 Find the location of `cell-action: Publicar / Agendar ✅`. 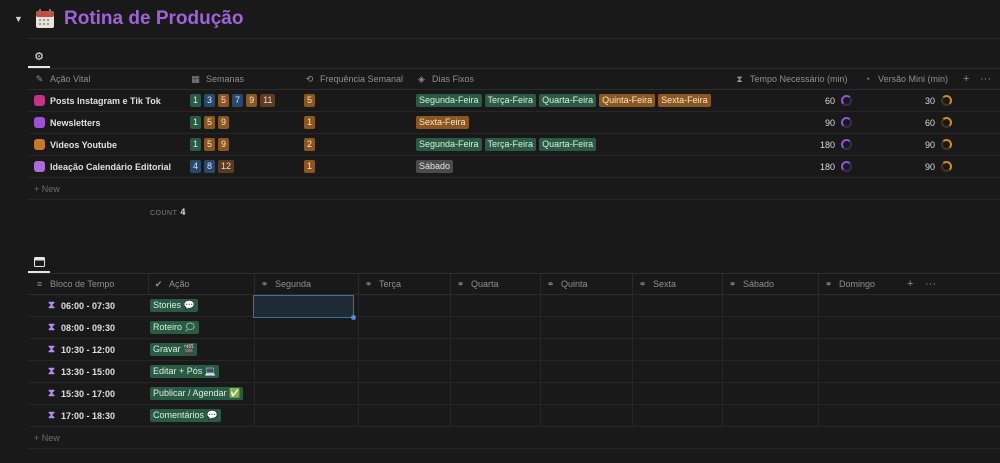

cell-action: Publicar / Agendar ✅ is located at coordinates (202, 393).